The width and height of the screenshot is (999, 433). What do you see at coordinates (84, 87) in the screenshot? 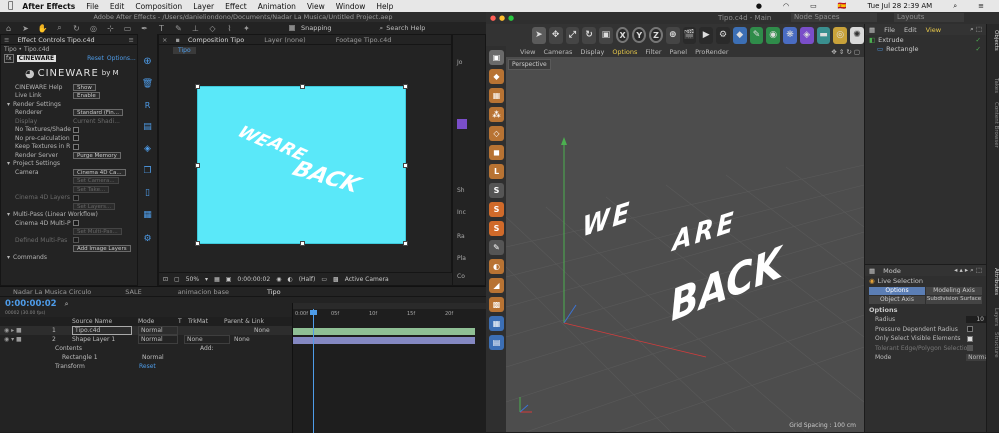
I see `row-button: Show` at bounding box center [84, 87].